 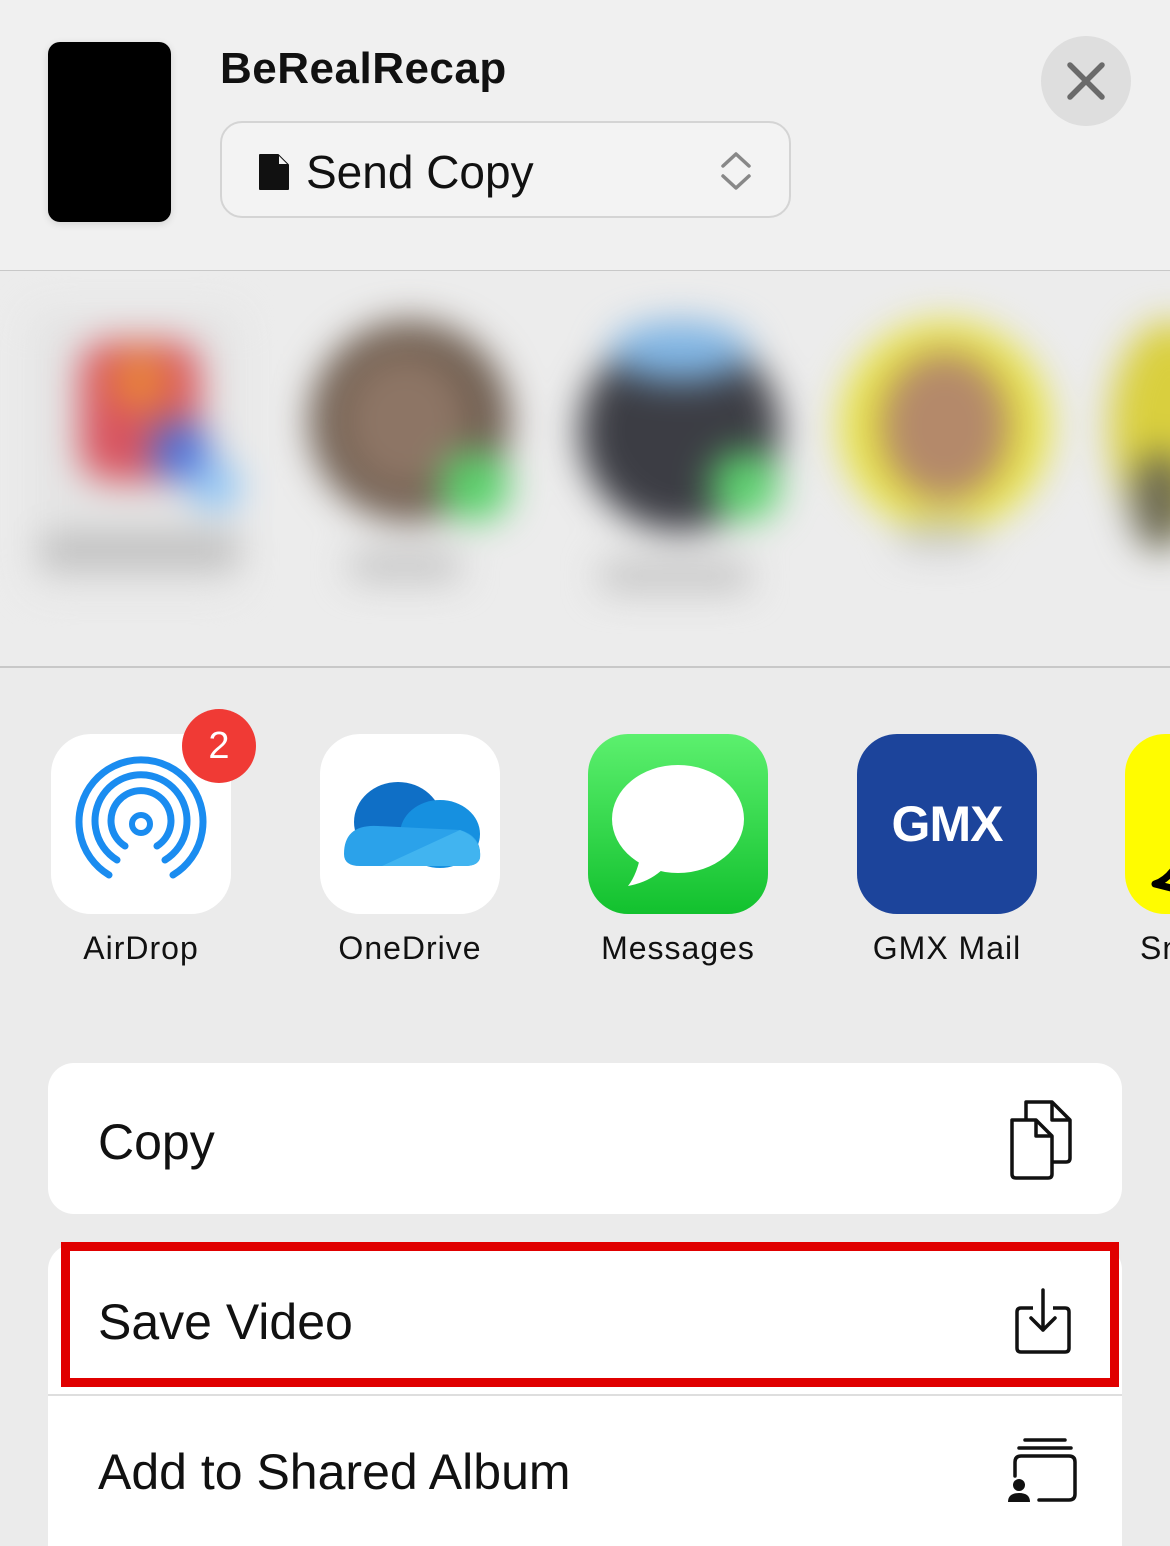 I want to click on document-icon, so click(x=274, y=172).